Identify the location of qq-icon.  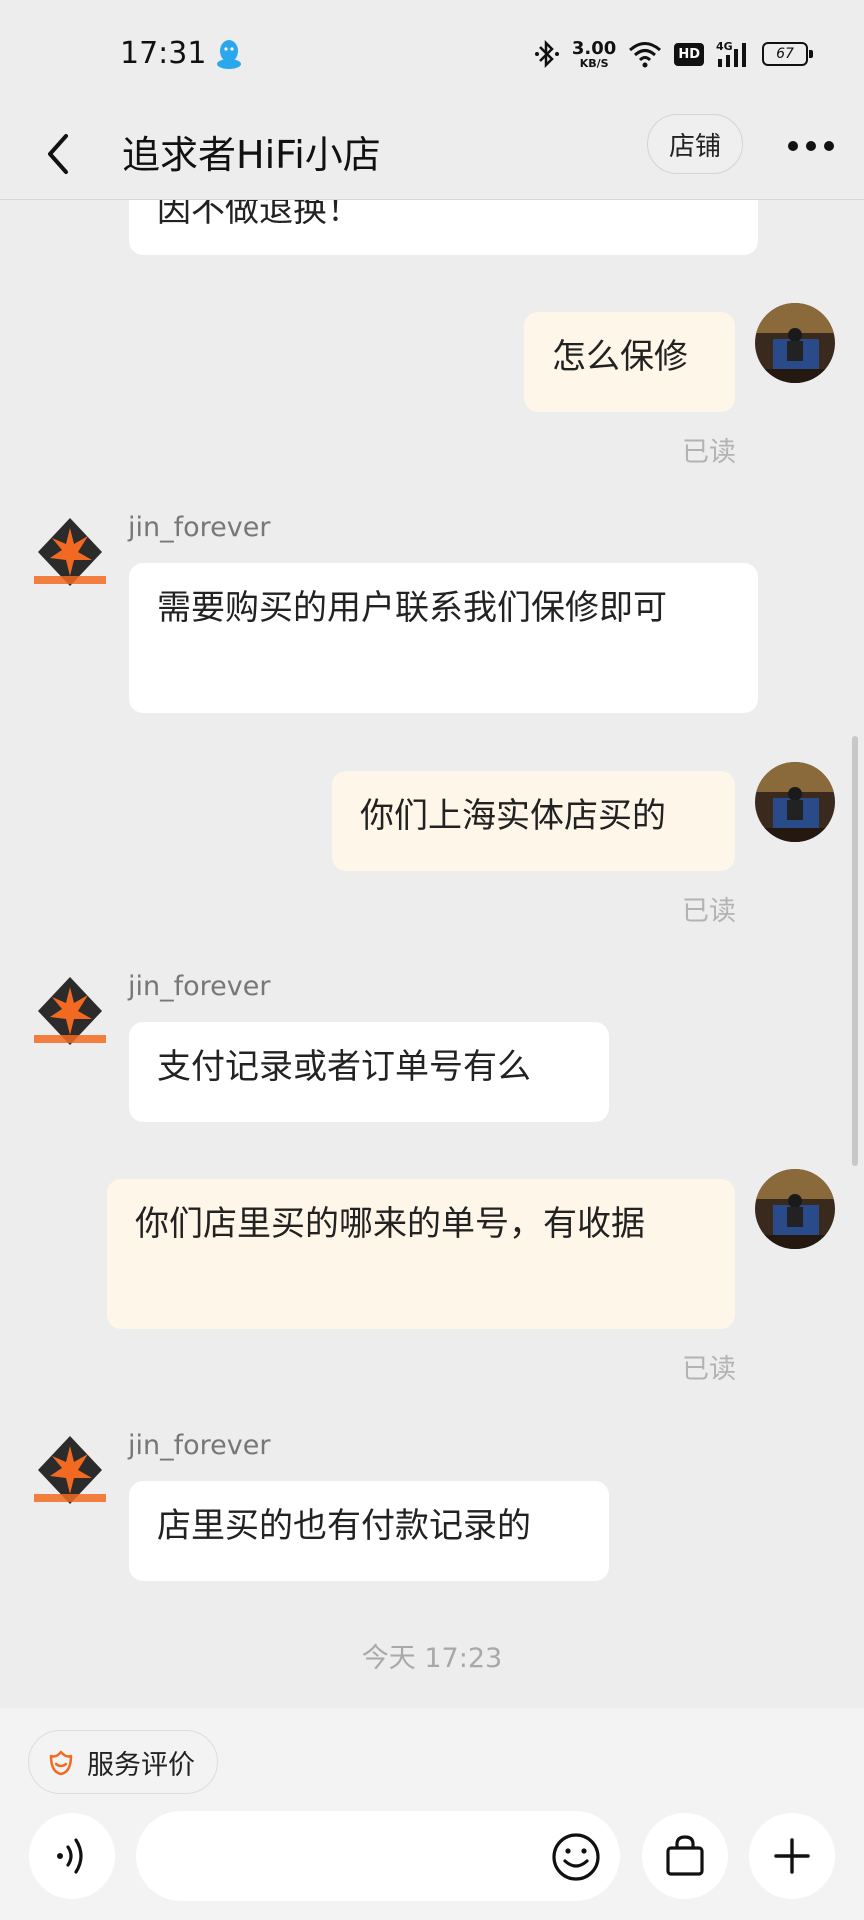
(229, 54).